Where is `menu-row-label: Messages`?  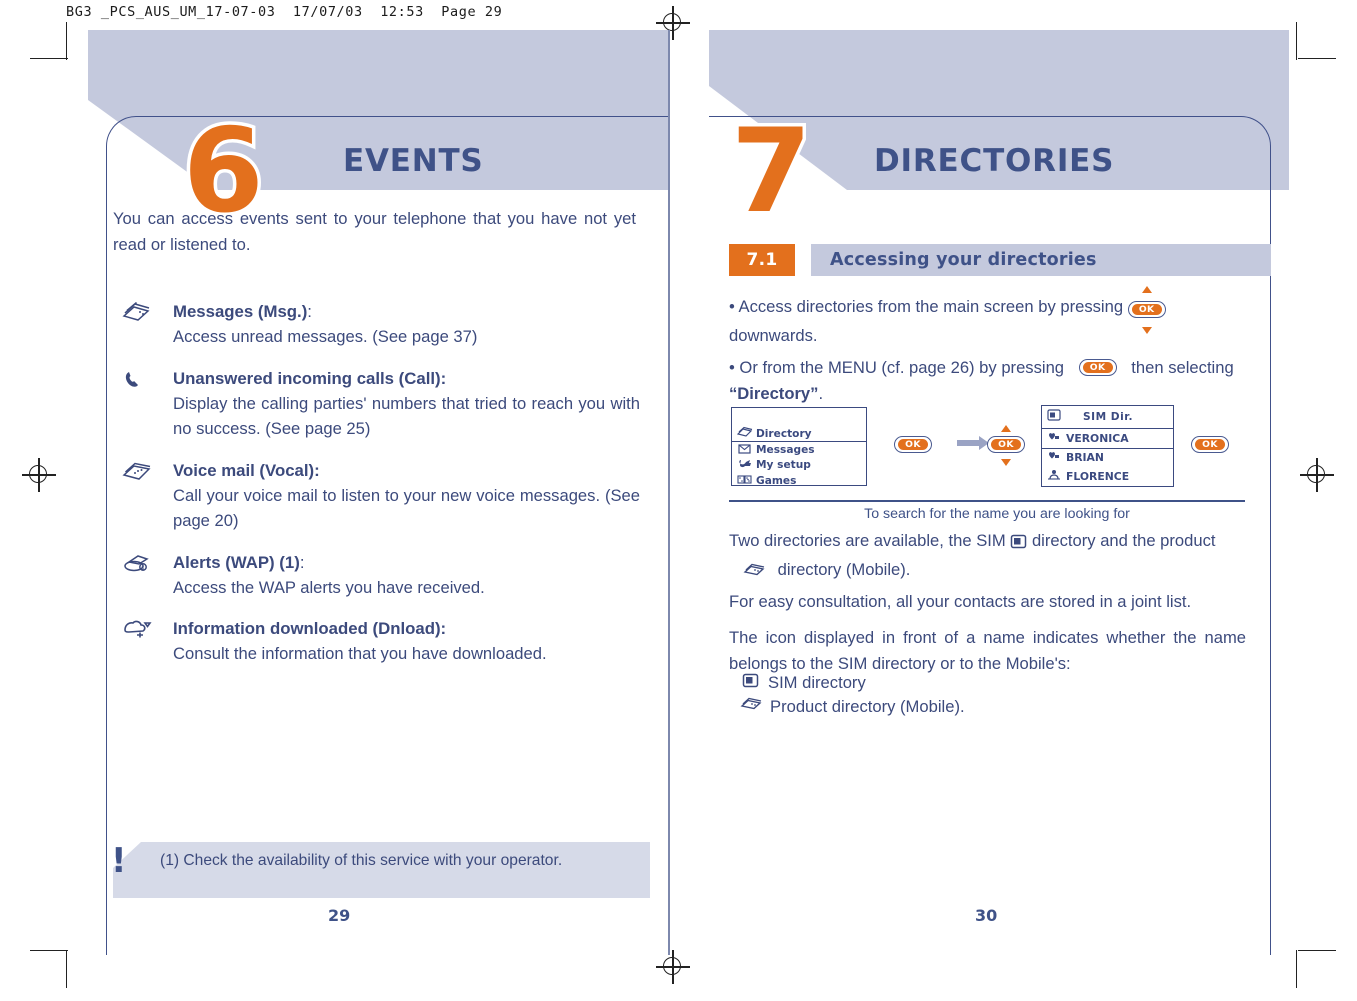
menu-row-label: Messages is located at coordinates (785, 449).